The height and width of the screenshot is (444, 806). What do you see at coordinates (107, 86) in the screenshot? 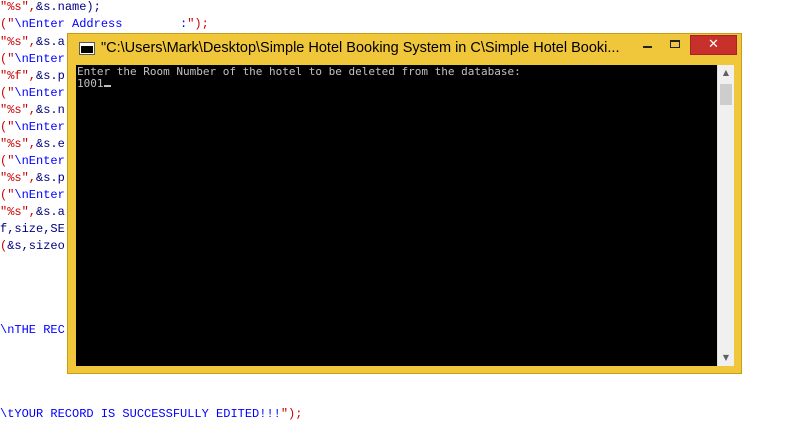
I see `text-cursor` at bounding box center [107, 86].